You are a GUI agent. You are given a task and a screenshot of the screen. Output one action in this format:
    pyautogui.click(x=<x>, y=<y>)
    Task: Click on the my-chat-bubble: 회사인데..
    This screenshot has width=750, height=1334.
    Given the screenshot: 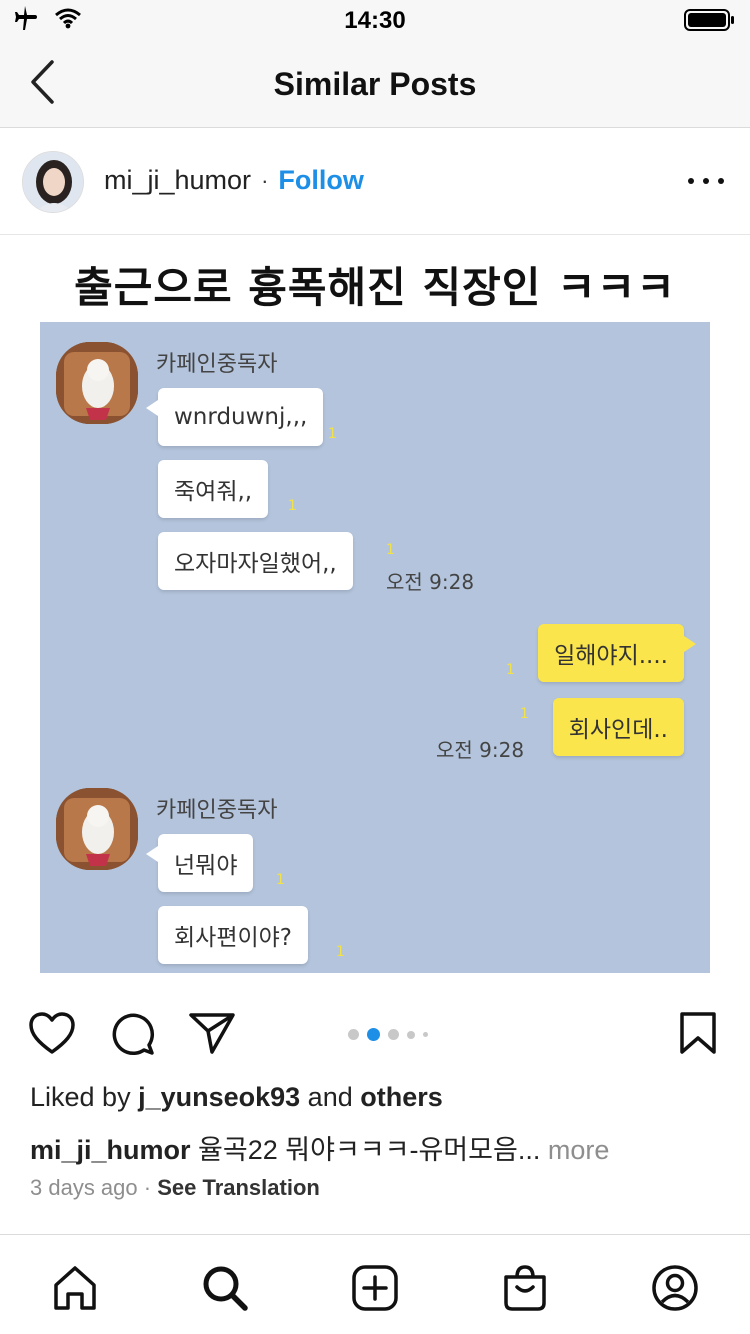 What is the action you would take?
    pyautogui.click(x=618, y=727)
    